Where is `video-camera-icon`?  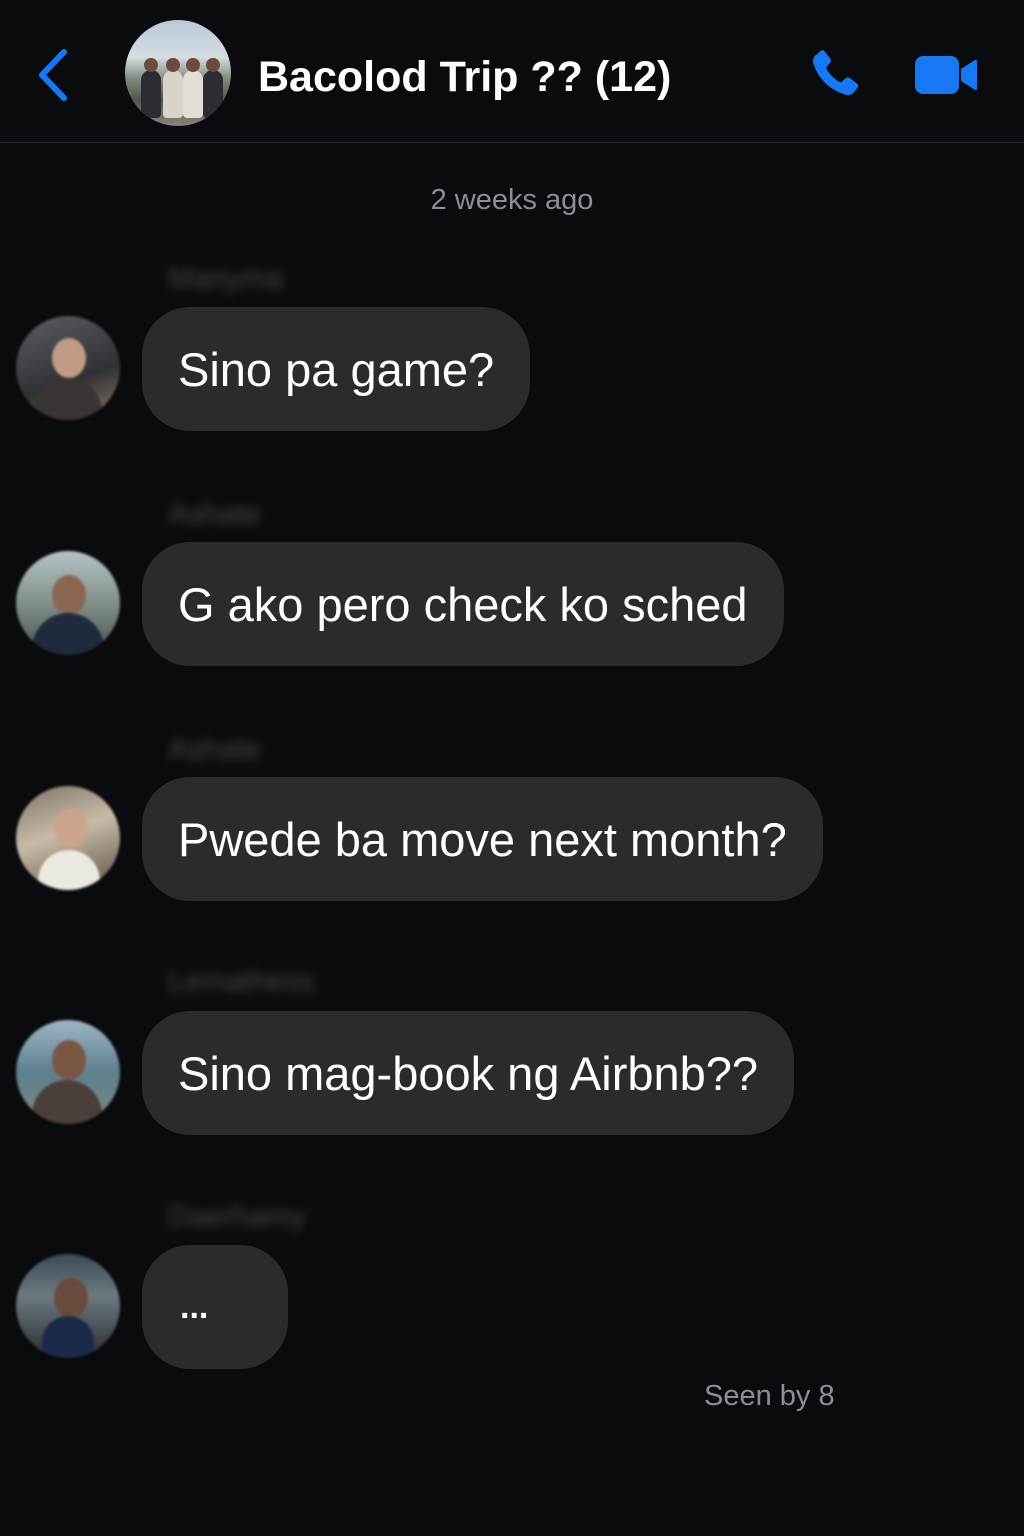
video-camera-icon is located at coordinates (946, 75).